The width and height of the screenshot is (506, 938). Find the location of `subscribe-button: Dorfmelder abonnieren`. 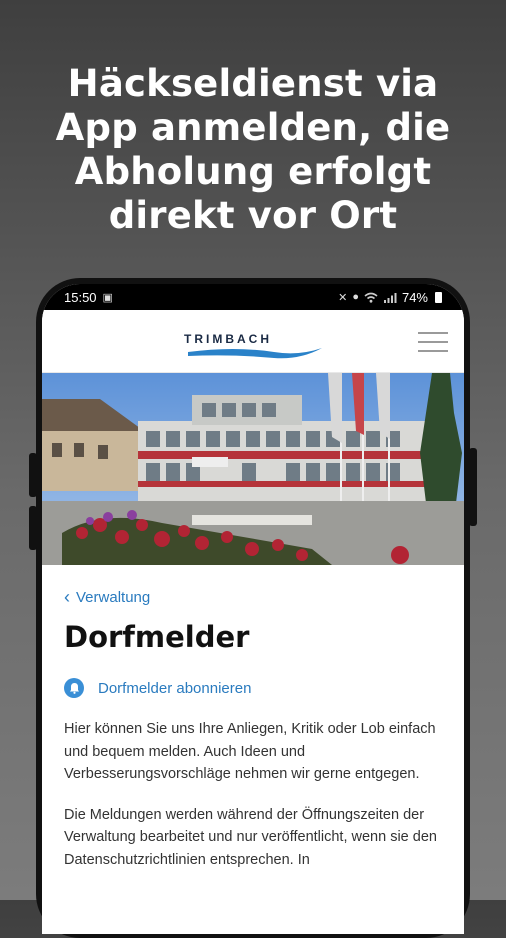

subscribe-button: Dorfmelder abonnieren is located at coordinates (253, 688).